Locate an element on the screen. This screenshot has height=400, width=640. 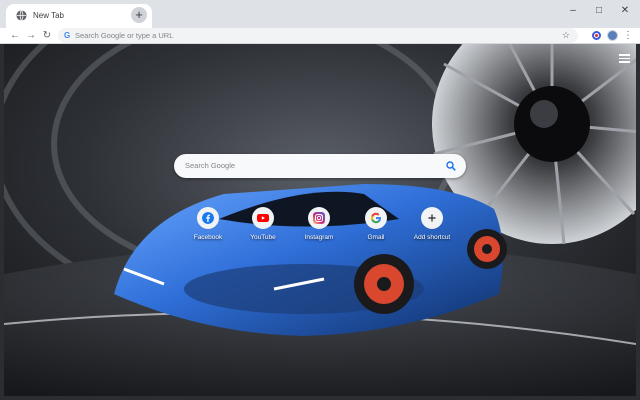
tab-title: New Tab is located at coordinates (48, 15).